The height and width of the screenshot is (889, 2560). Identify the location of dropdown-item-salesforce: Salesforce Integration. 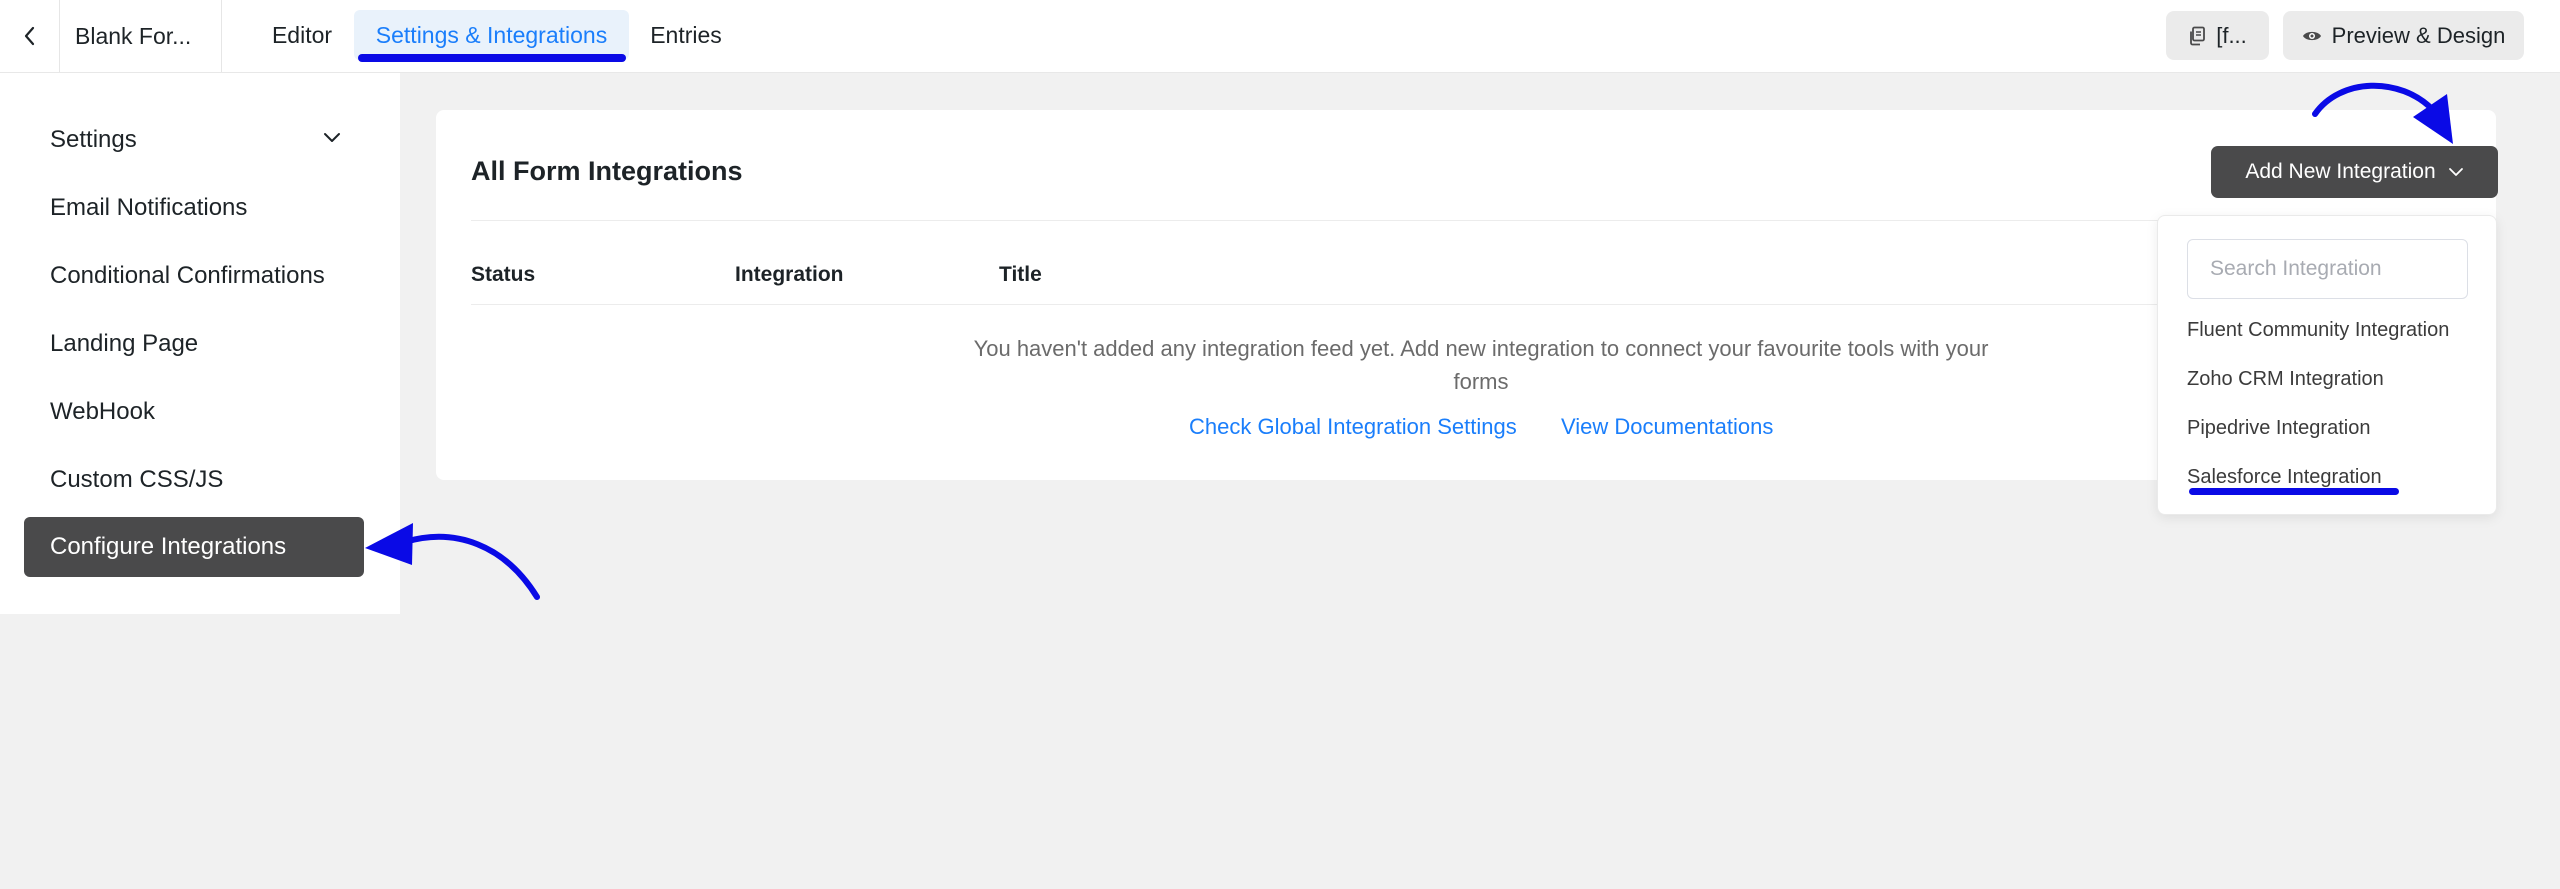
(2284, 477).